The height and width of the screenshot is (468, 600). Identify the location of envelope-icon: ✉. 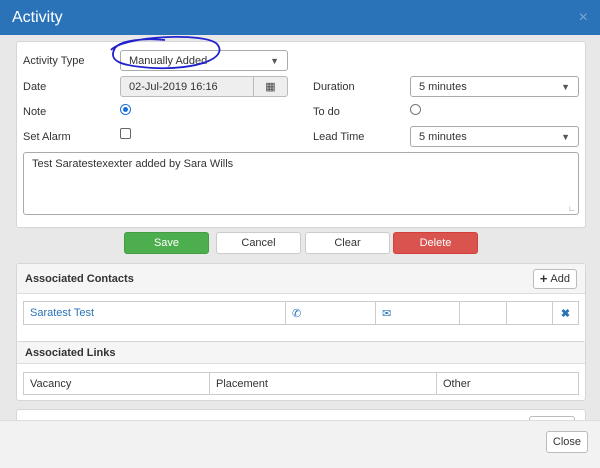
(386, 313).